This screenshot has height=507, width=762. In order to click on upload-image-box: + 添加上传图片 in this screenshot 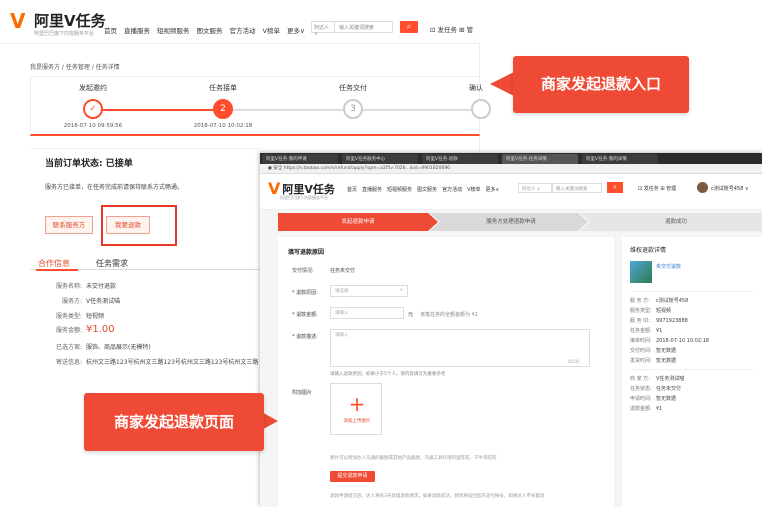, I will do `click(356, 409)`.